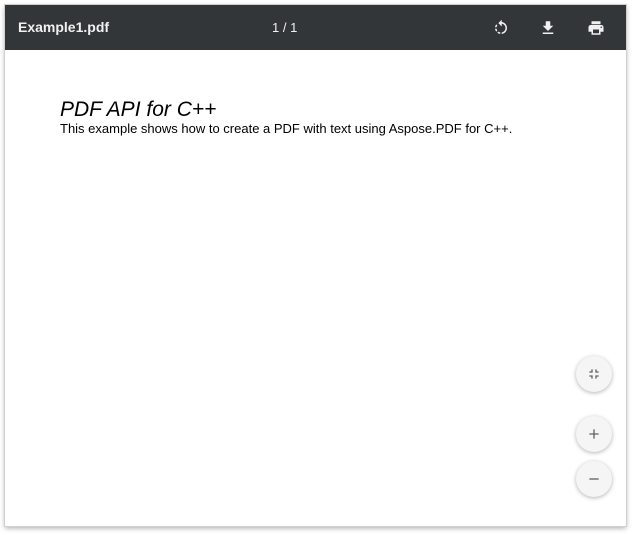 Image resolution: width=634 pixels, height=535 pixels. I want to click on rotate-button, so click(501, 28).